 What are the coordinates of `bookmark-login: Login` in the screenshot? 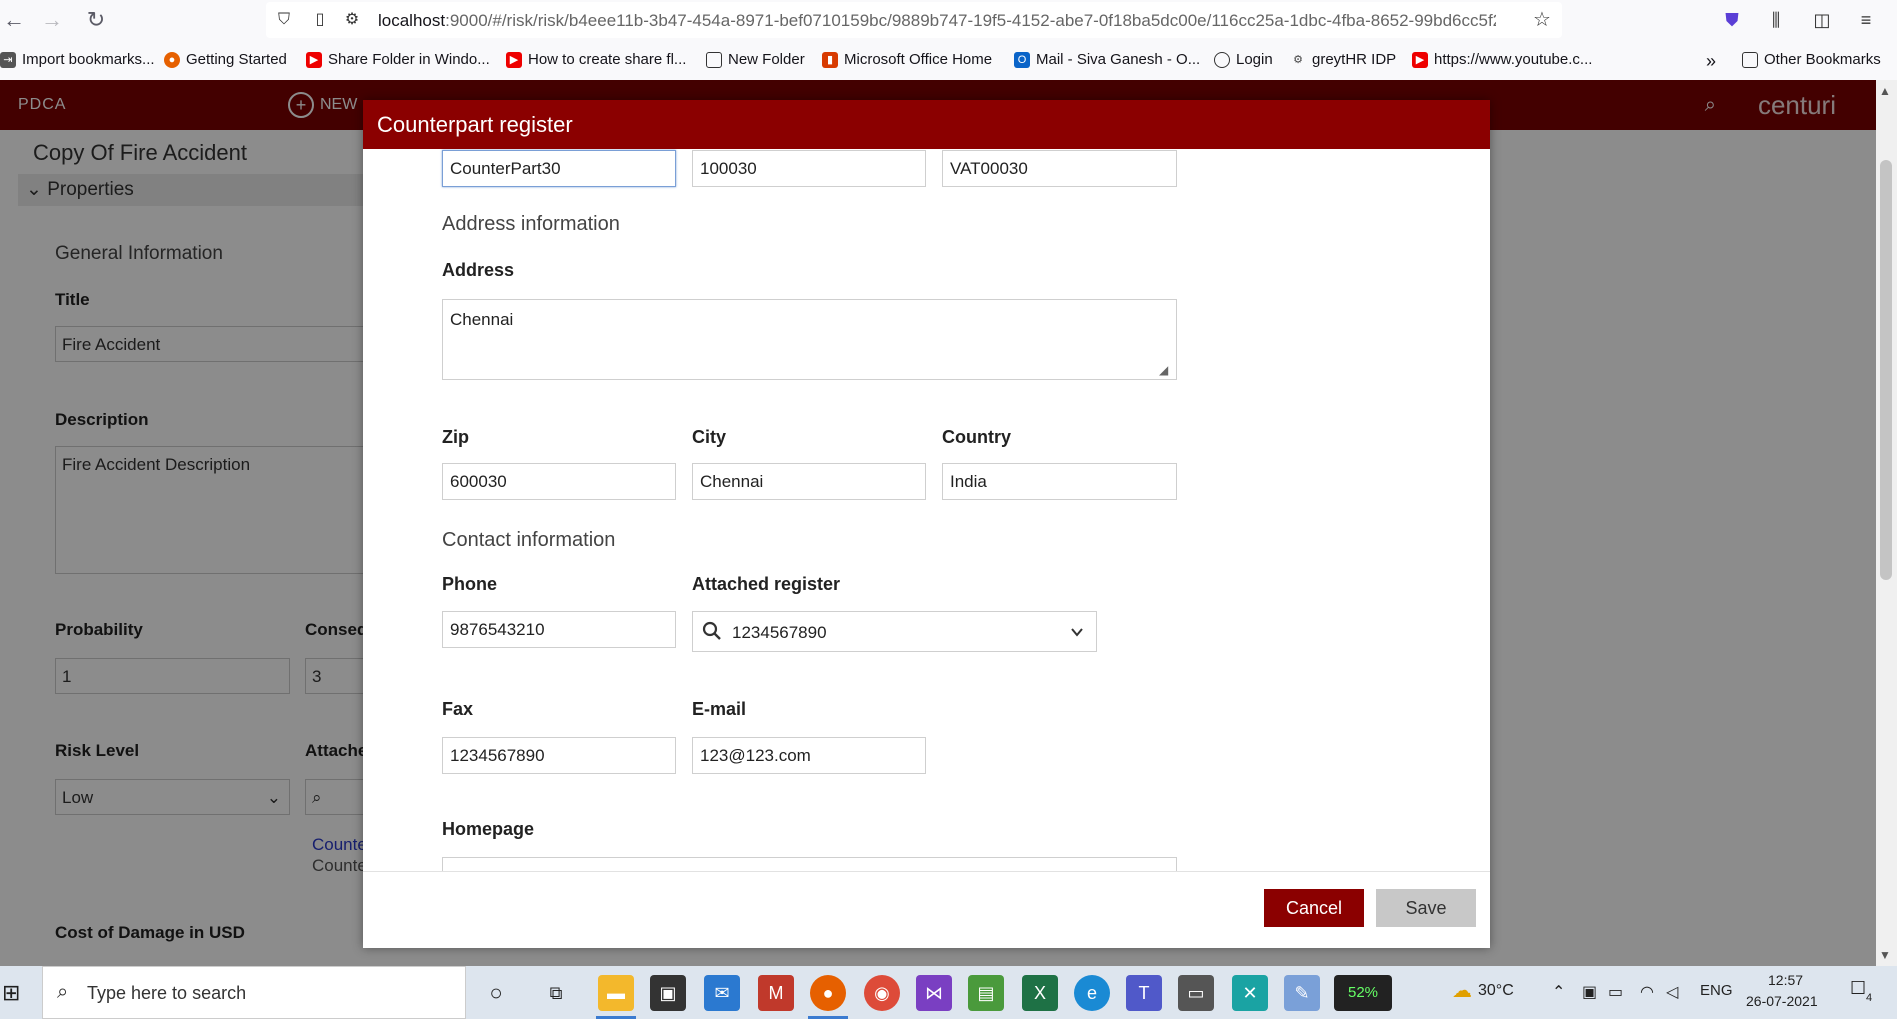 It's located at (1243, 59).